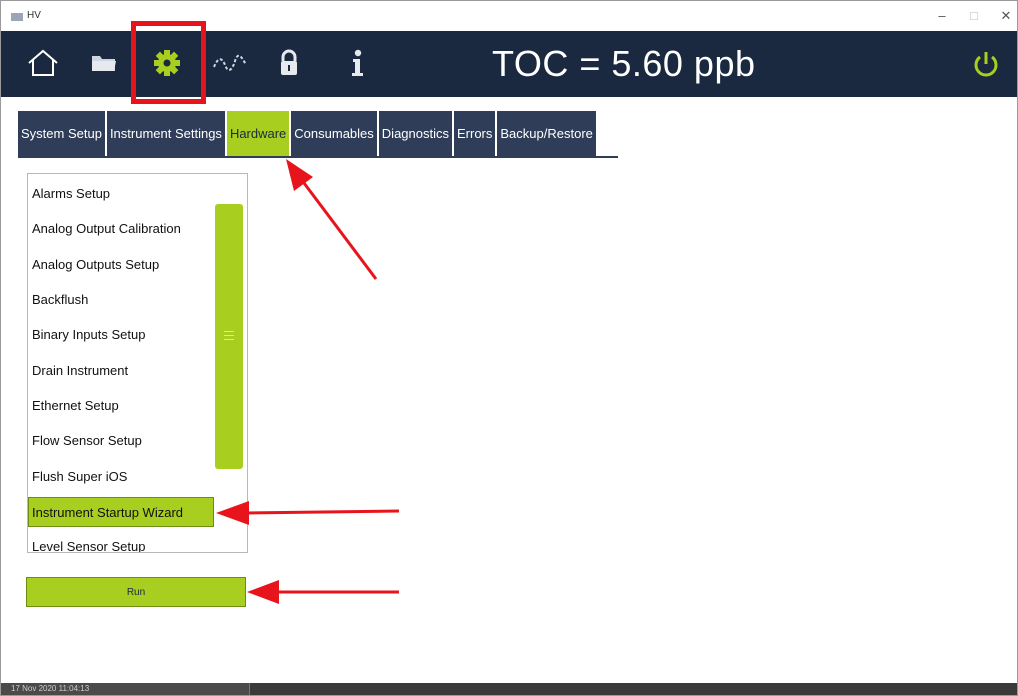  What do you see at coordinates (308, 381) in the screenshot?
I see `annotation-arrows` at bounding box center [308, 381].